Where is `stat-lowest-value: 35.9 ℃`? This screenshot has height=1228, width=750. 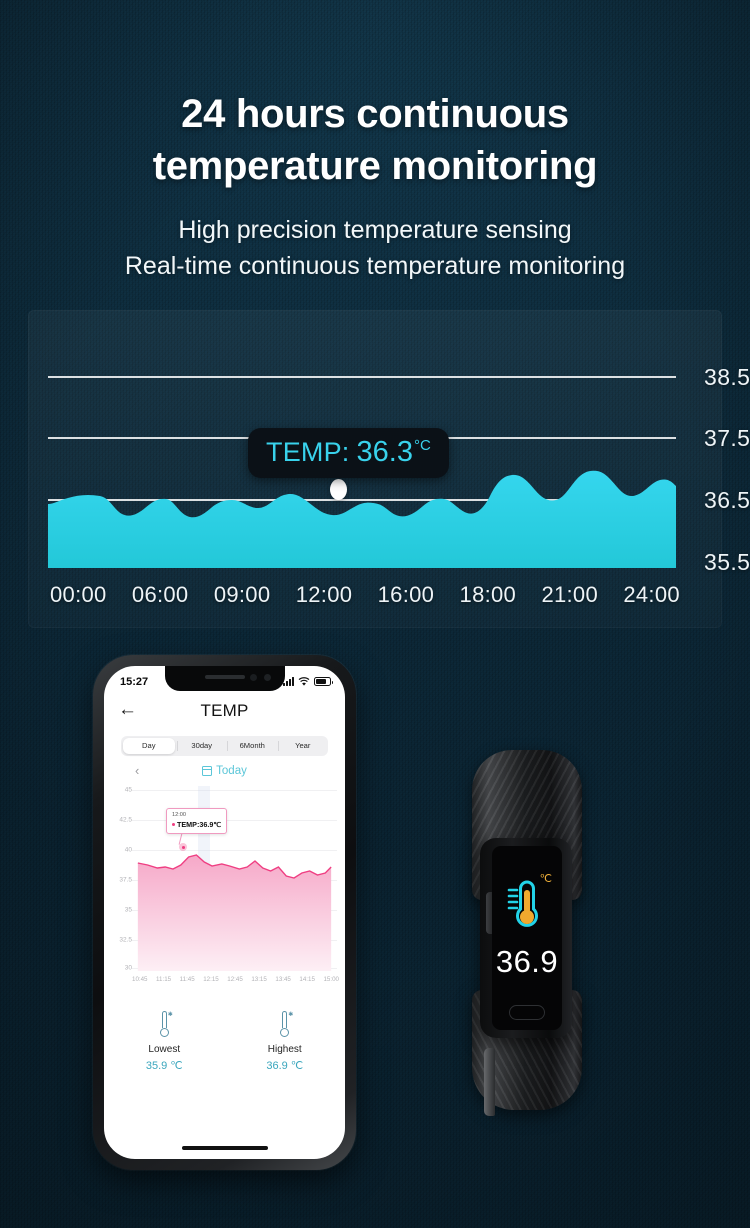 stat-lowest-value: 35.9 ℃ is located at coordinates (164, 1066).